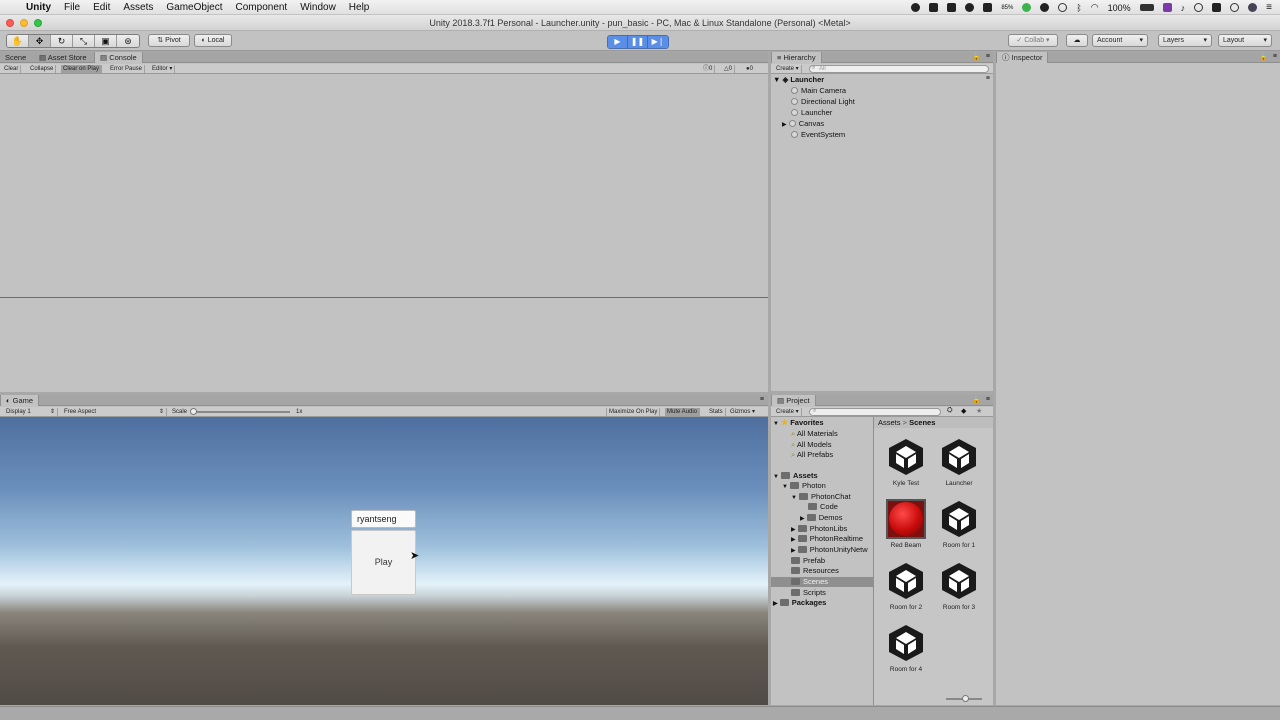  Describe the element at coordinates (72, 7) in the screenshot. I see `menu-file: File` at that location.